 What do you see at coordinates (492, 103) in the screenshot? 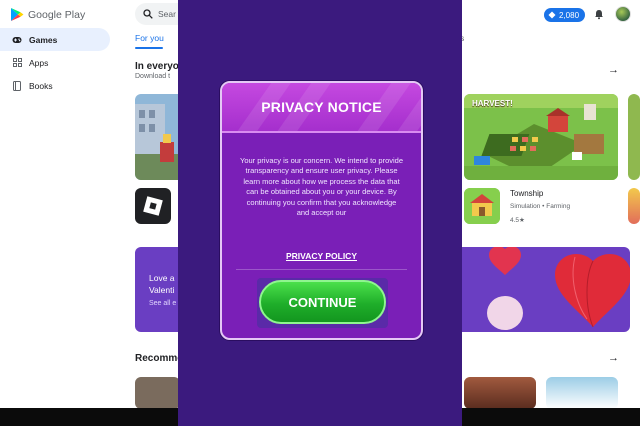
I see `game-banner-text: HARVEST!` at bounding box center [492, 103].